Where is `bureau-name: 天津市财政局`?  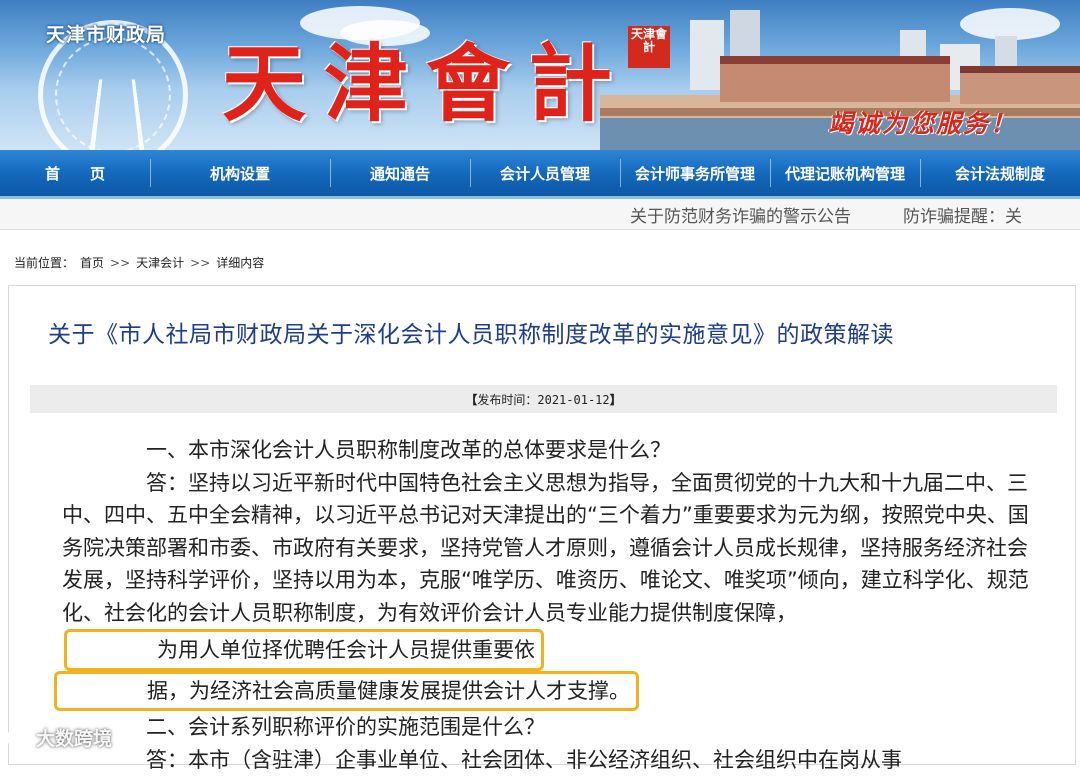
bureau-name: 天津市财政局 is located at coordinates (106, 33).